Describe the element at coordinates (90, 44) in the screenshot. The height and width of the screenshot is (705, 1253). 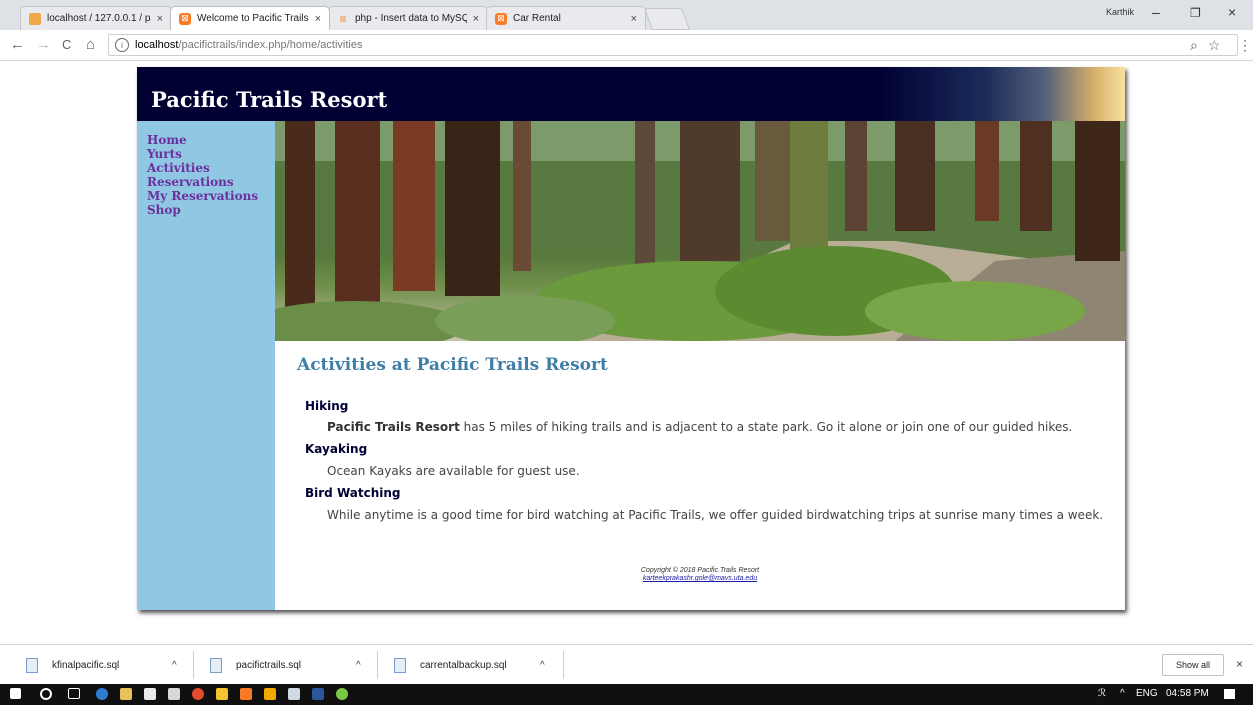
I see `home-icon: ⌂` at that location.